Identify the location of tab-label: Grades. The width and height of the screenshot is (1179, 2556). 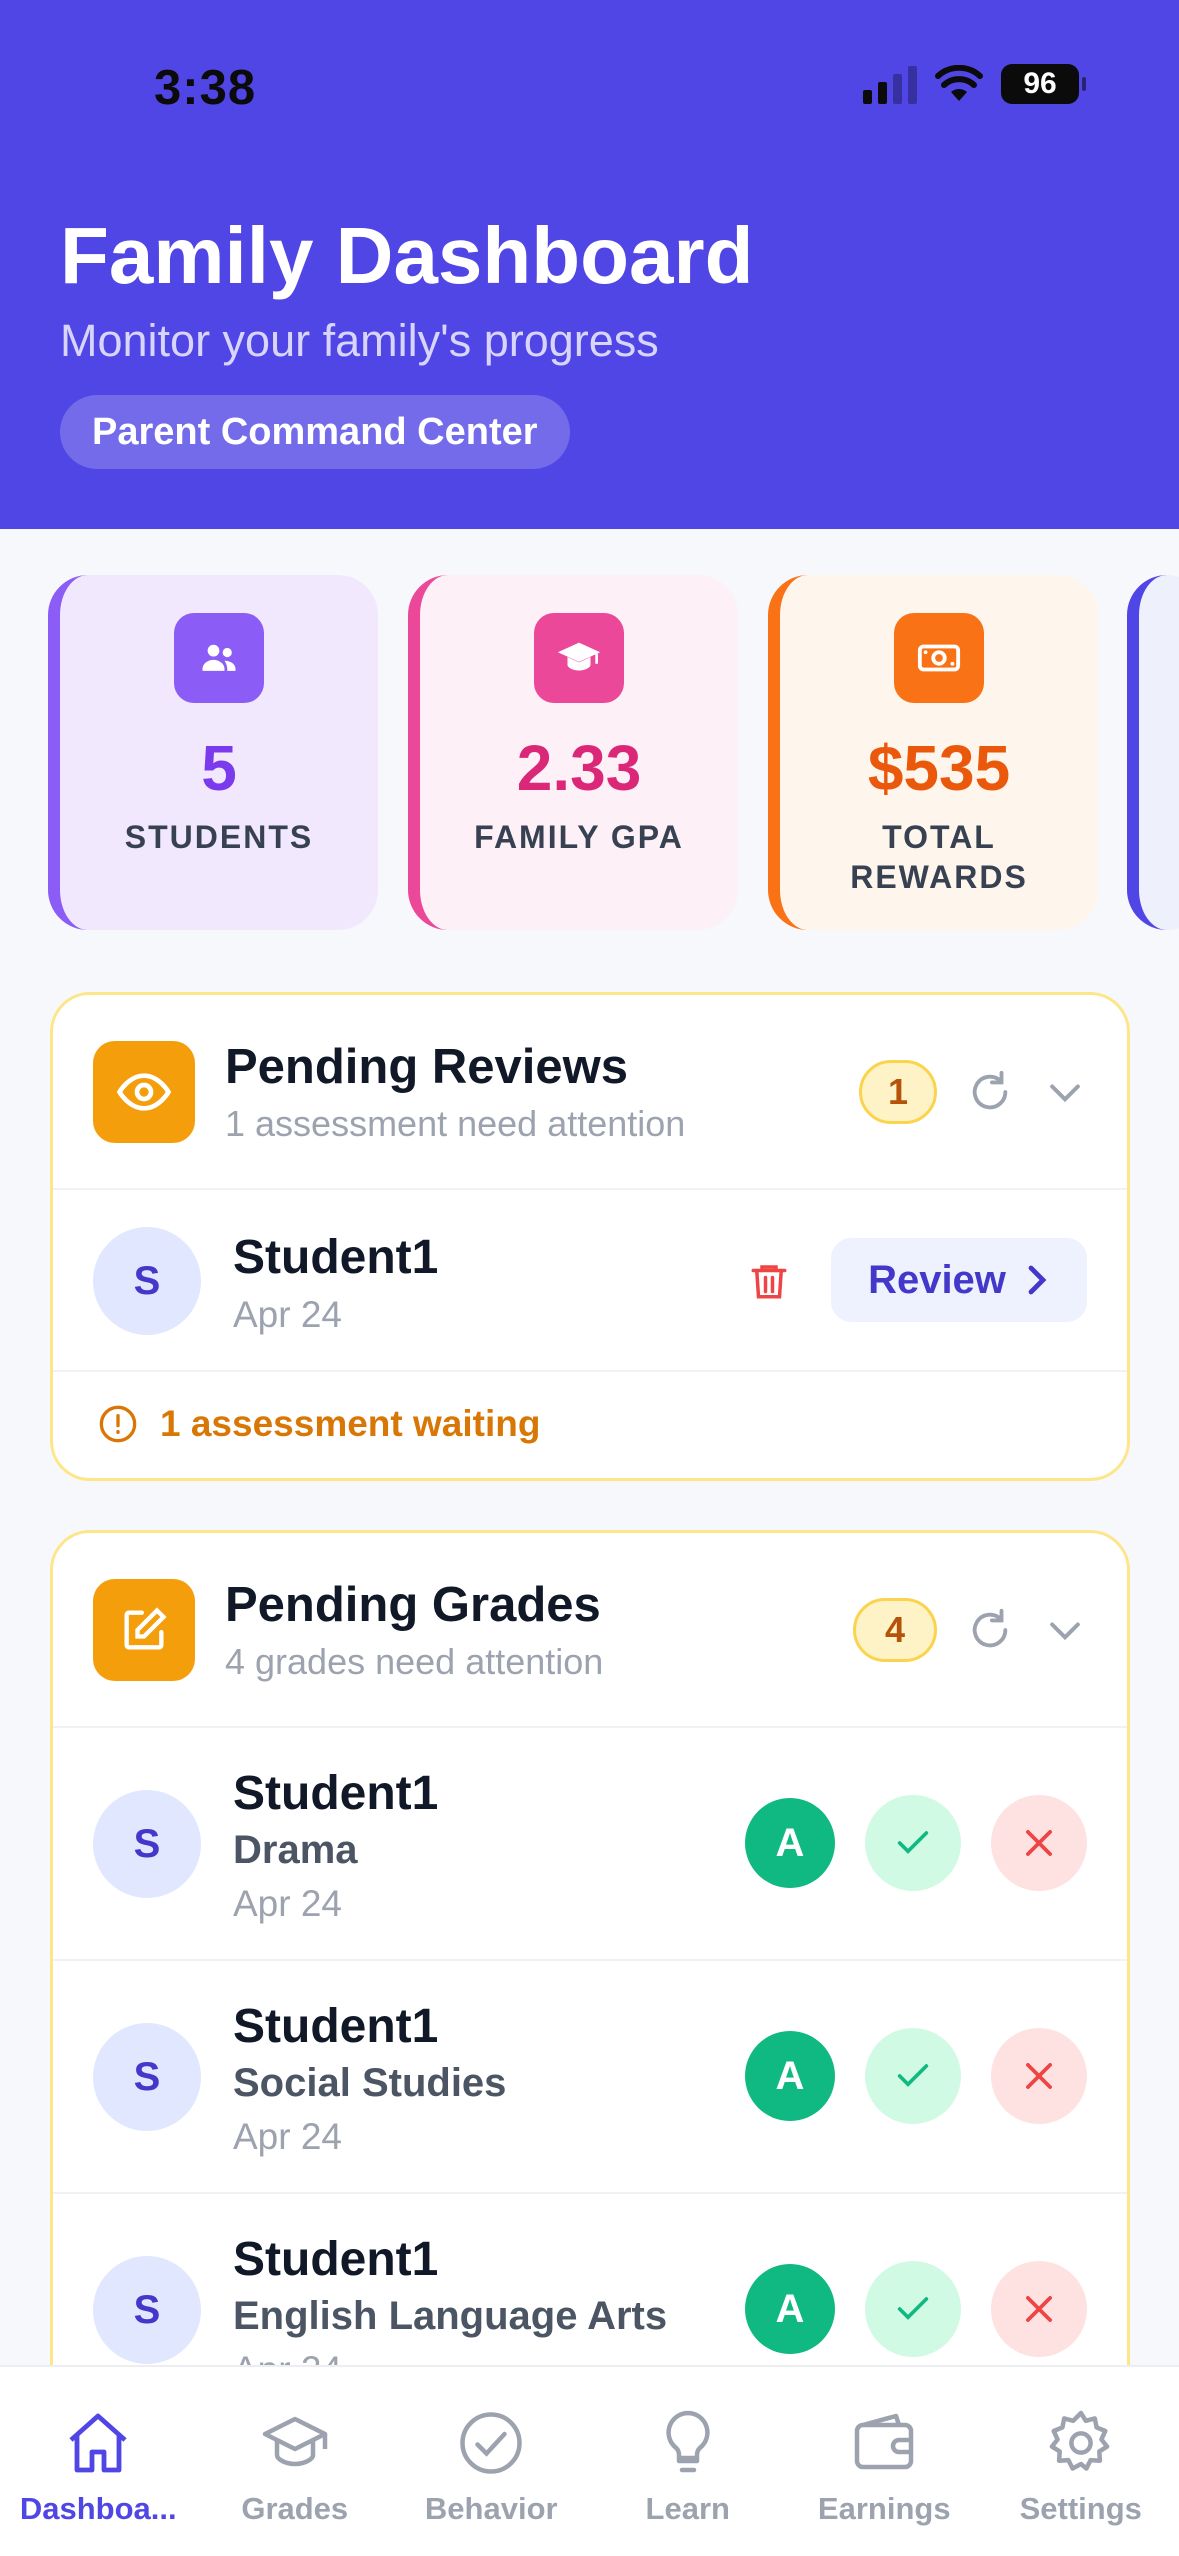
(295, 2508).